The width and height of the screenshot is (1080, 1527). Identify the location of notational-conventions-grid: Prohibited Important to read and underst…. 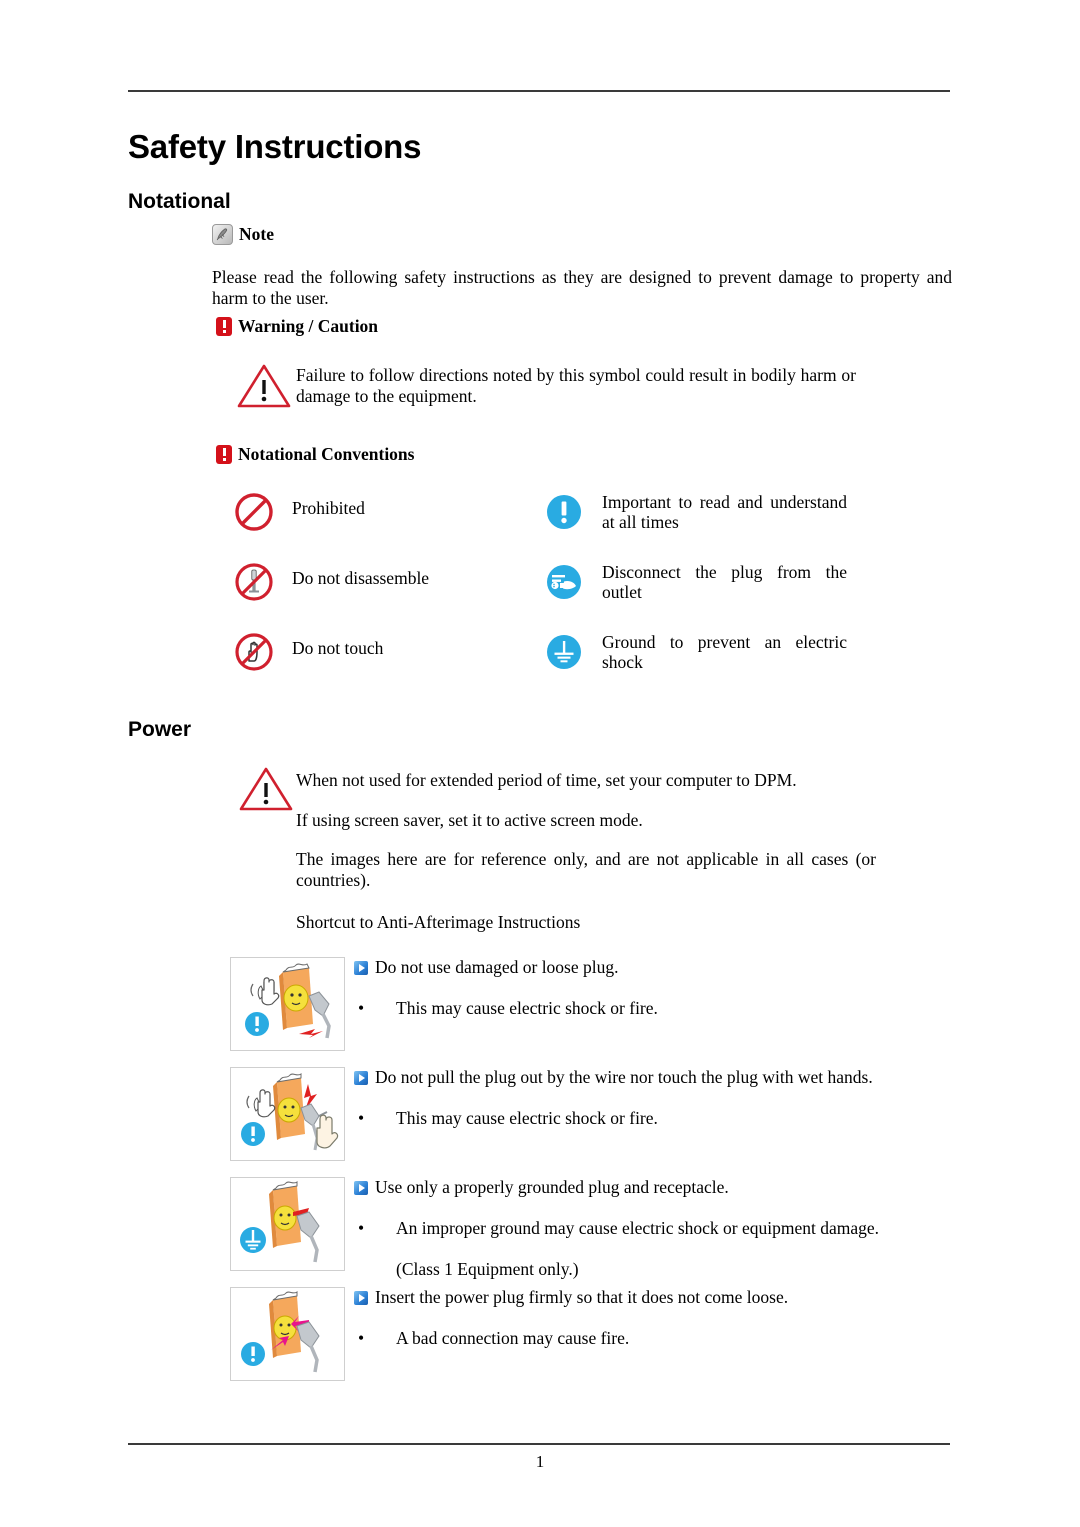
(592, 595).